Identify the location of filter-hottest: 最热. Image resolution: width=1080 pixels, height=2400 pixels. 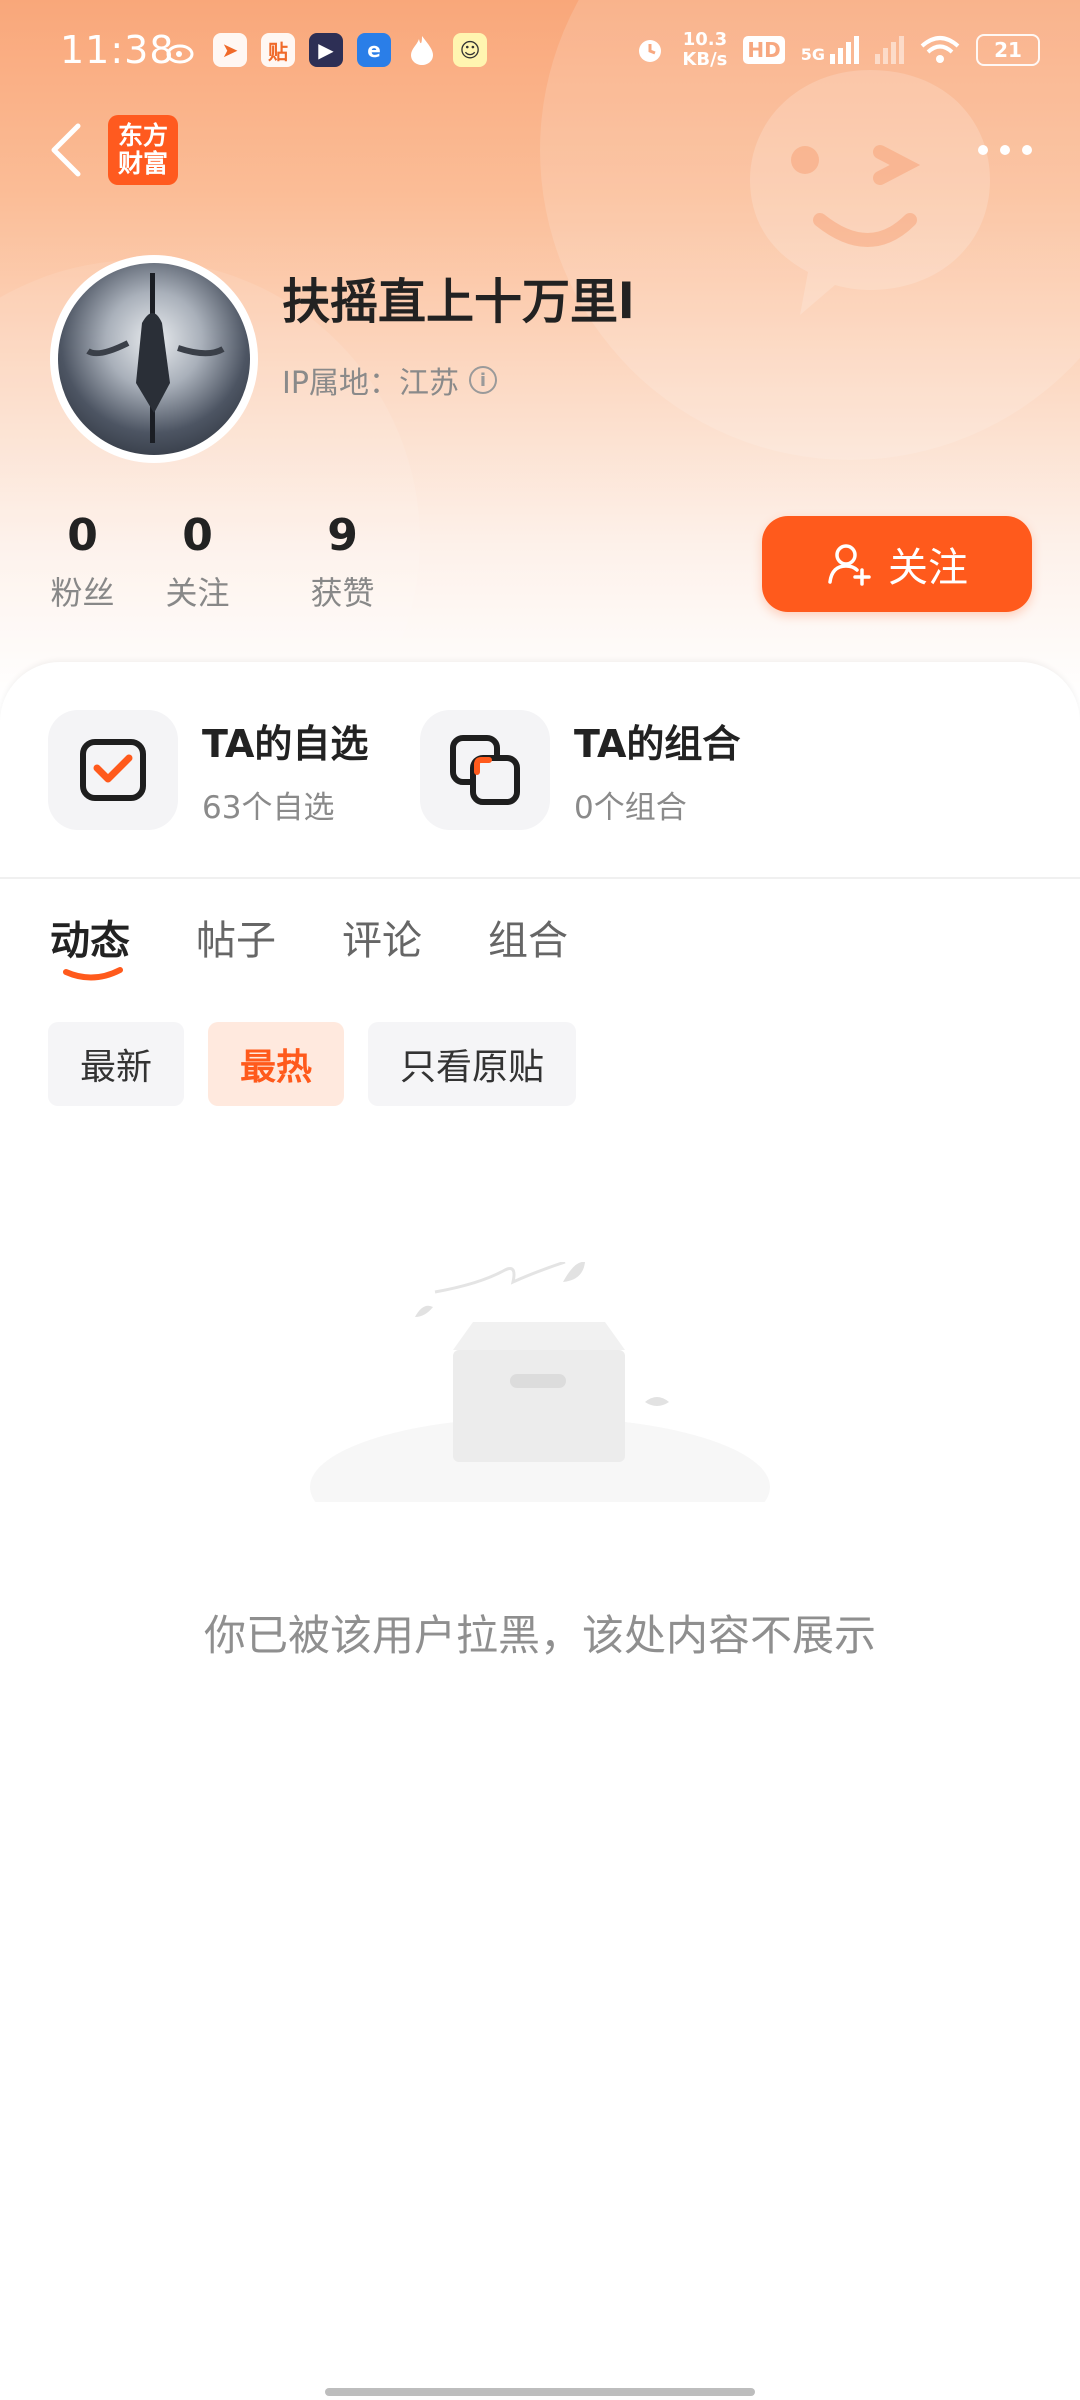
(276, 1064).